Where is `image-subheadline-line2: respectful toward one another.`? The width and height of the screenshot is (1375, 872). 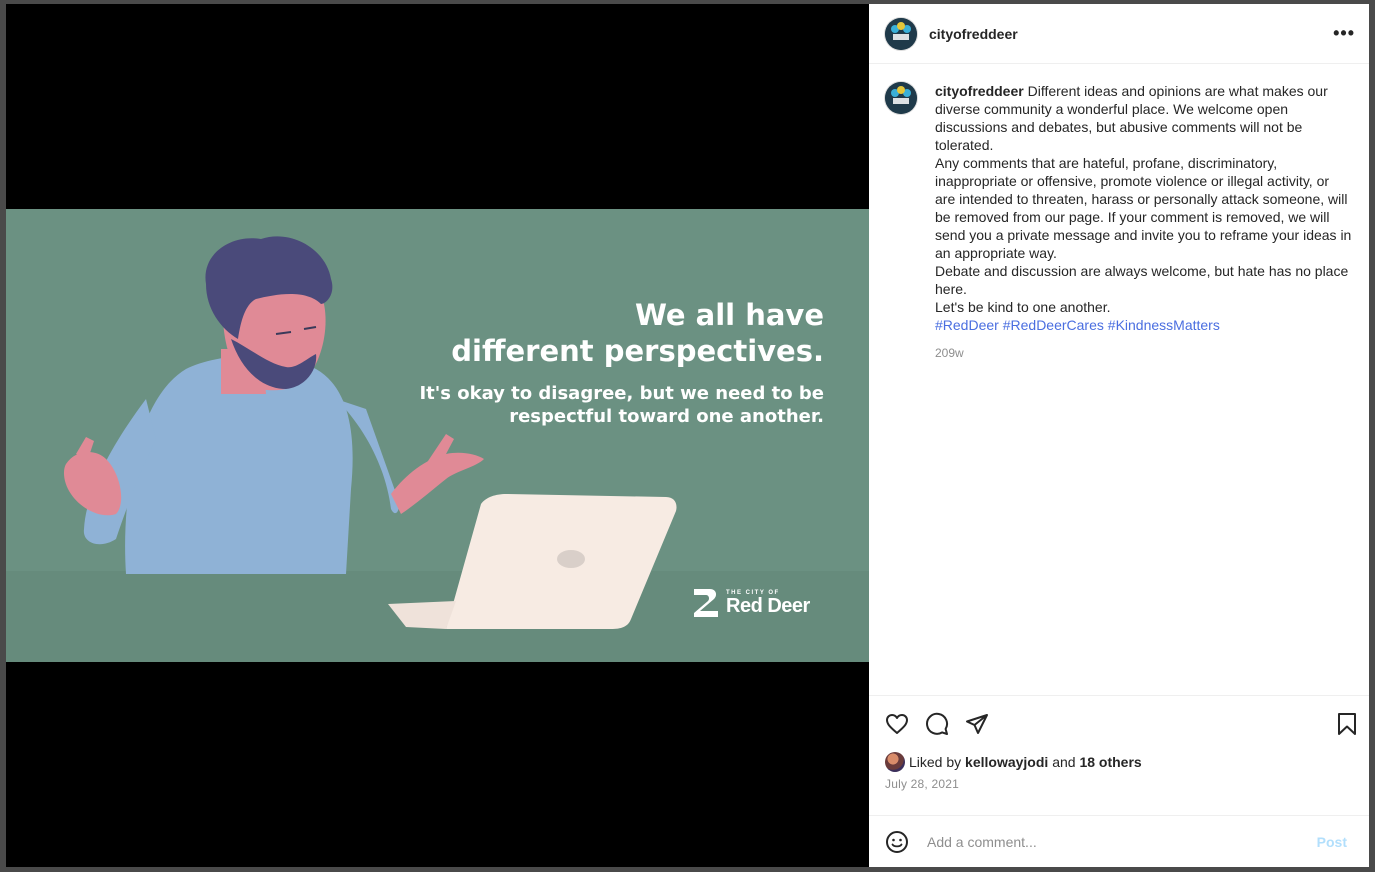 image-subheadline-line2: respectful toward one another. is located at coordinates (666, 416).